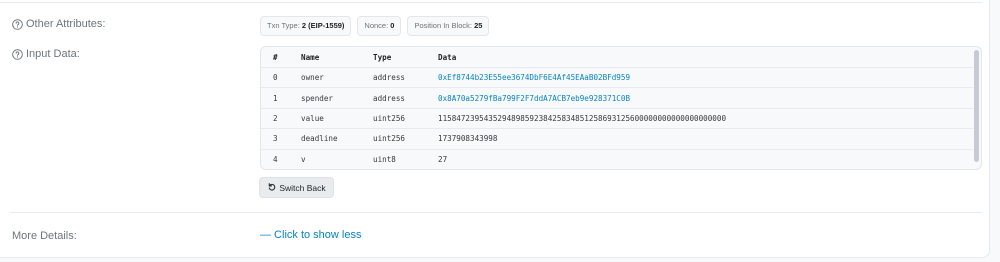 The image size is (1000, 262). I want to click on txn-type-value: 2 (EIP-1559), so click(323, 25).